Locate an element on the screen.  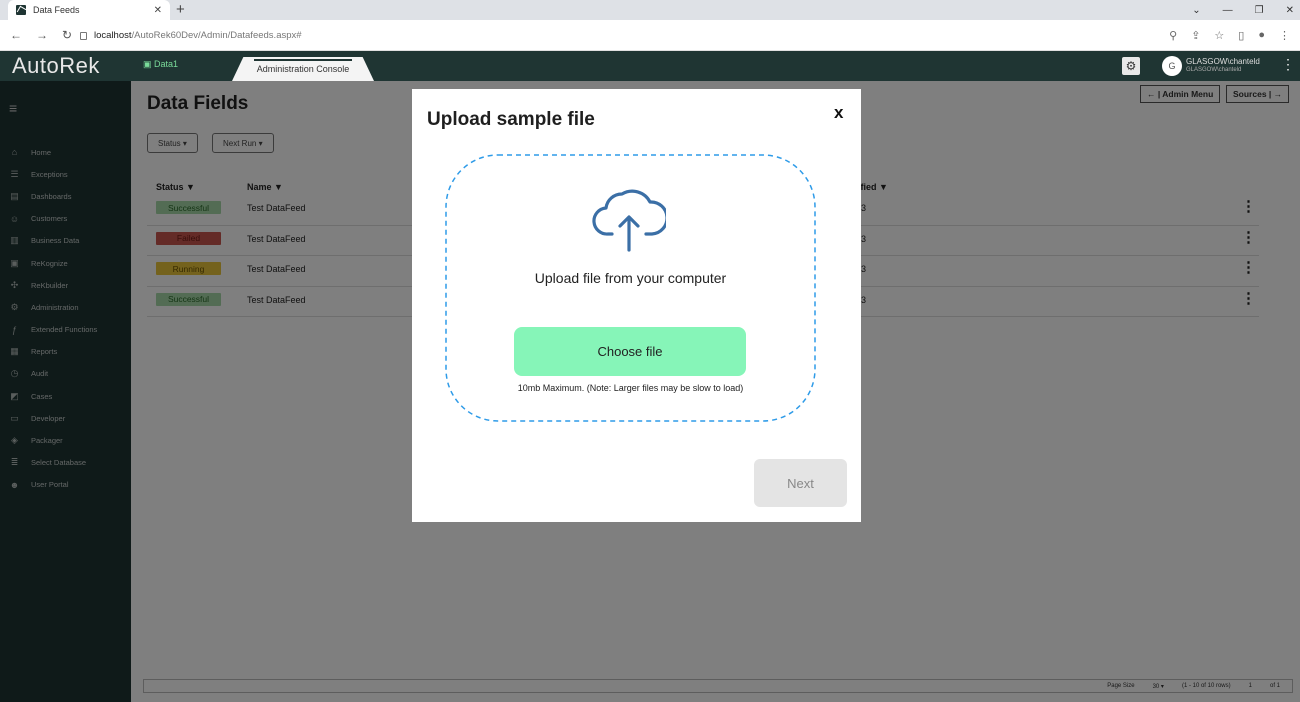
tab-administration-console: Administration Console is located at coordinates (303, 69).